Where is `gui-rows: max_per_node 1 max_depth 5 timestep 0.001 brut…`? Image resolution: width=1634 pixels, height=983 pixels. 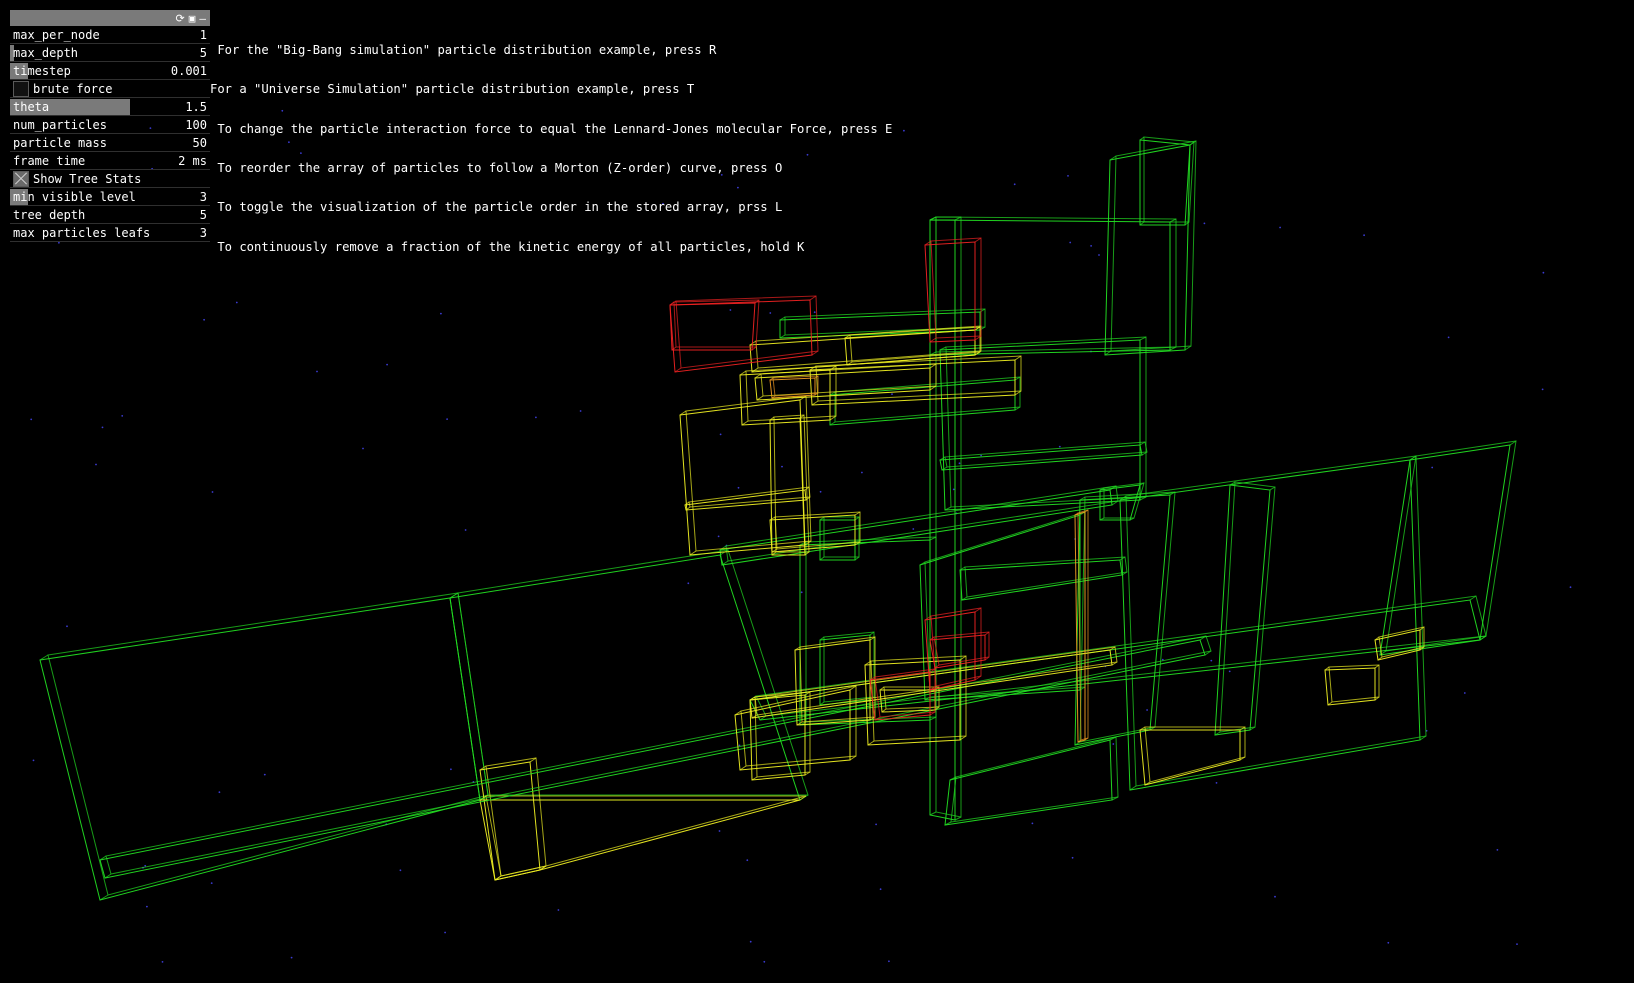 gui-rows: max_per_node 1 max_depth 5 timestep 0.001 brut… is located at coordinates (110, 134).